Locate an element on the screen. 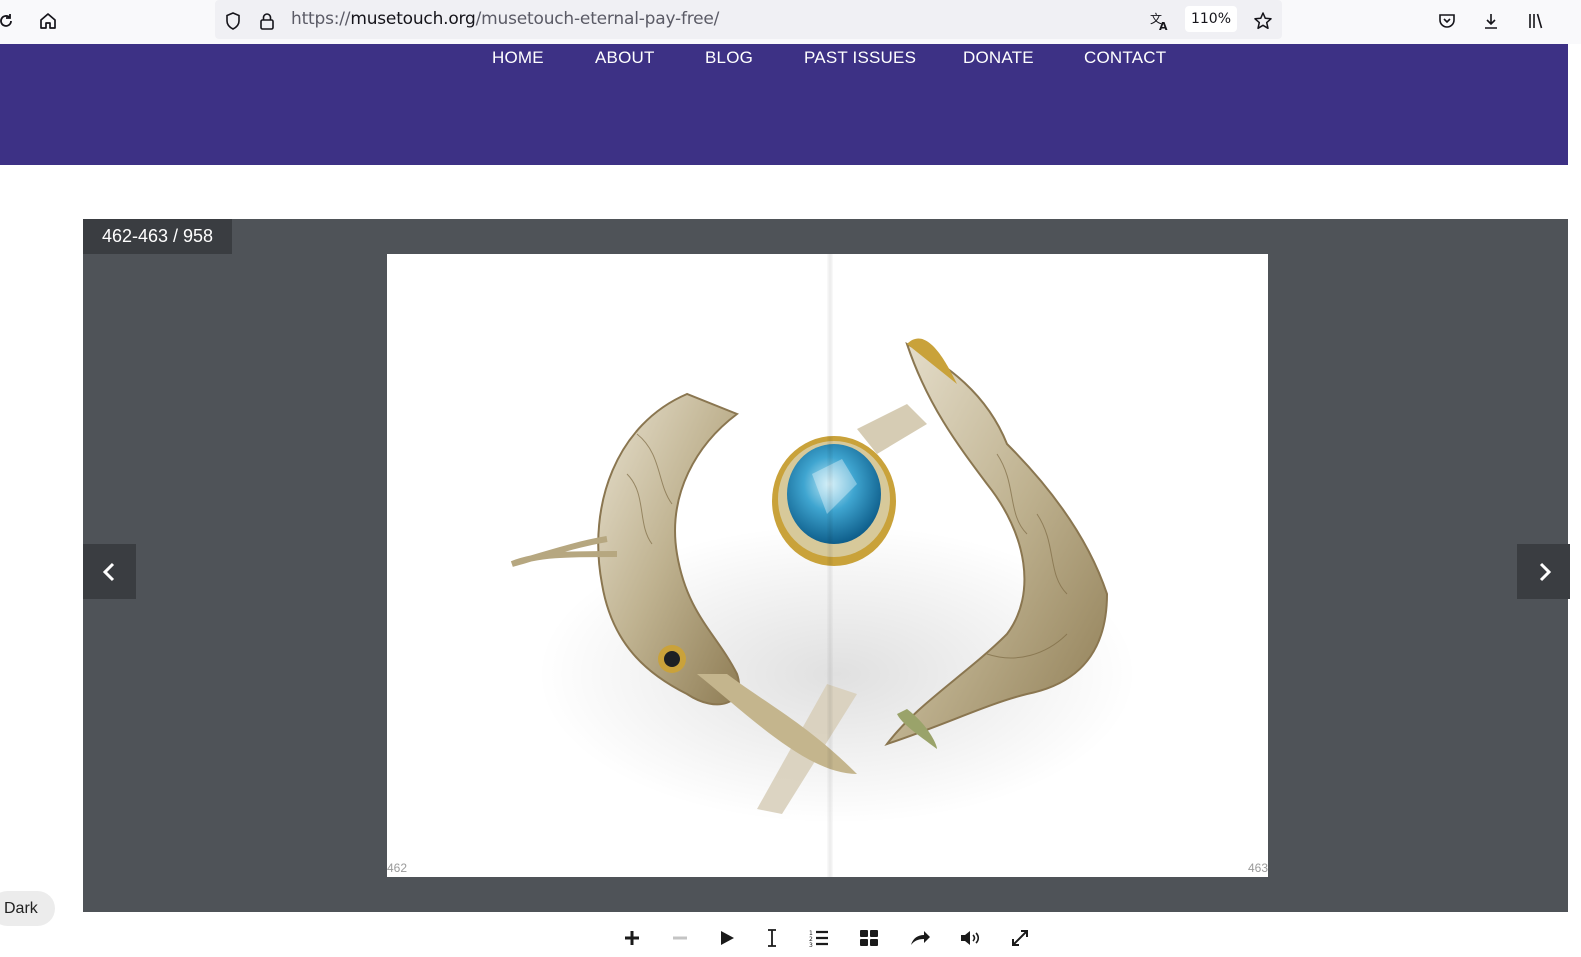 This screenshot has height=957, width=1581. zoom-in-icon is located at coordinates (632, 938).